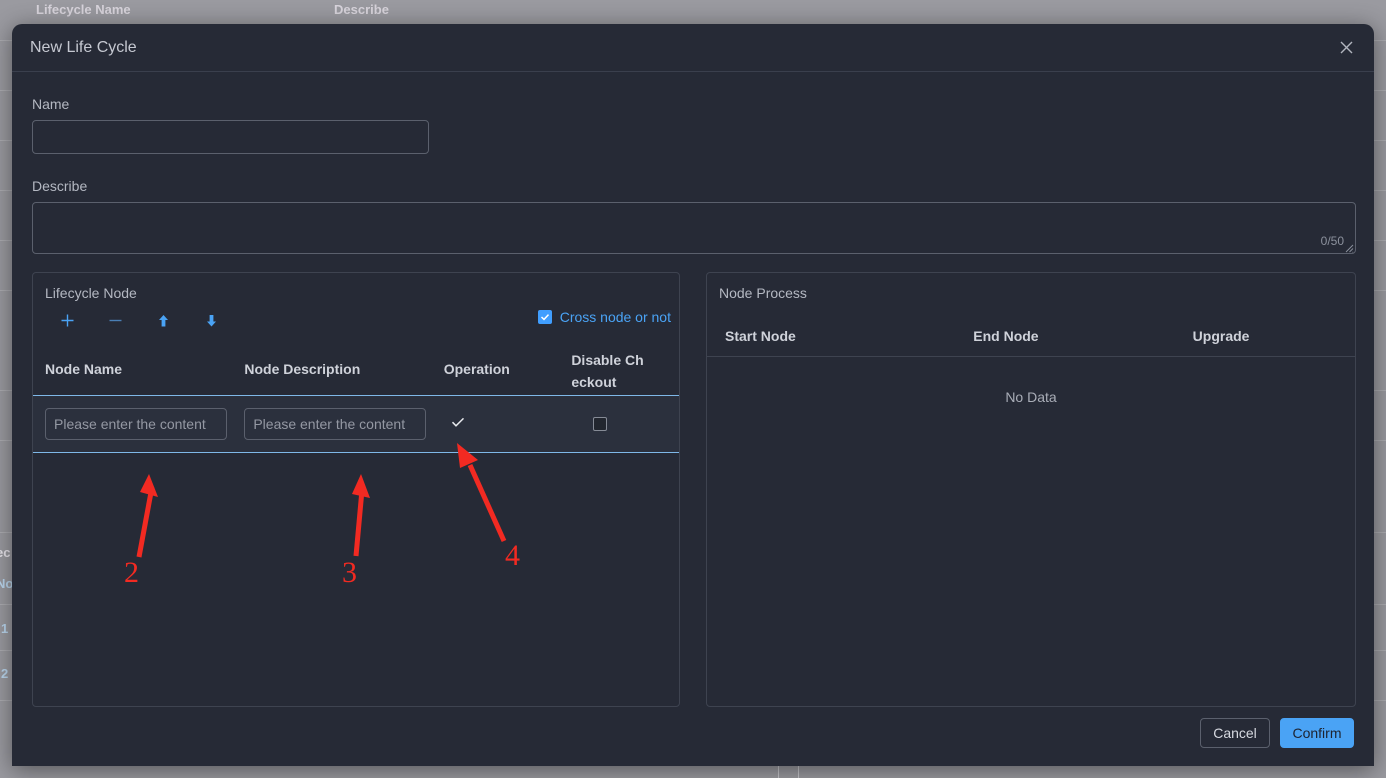 This screenshot has height=778, width=1386. I want to click on column-node-name: Node Name, so click(84, 369).